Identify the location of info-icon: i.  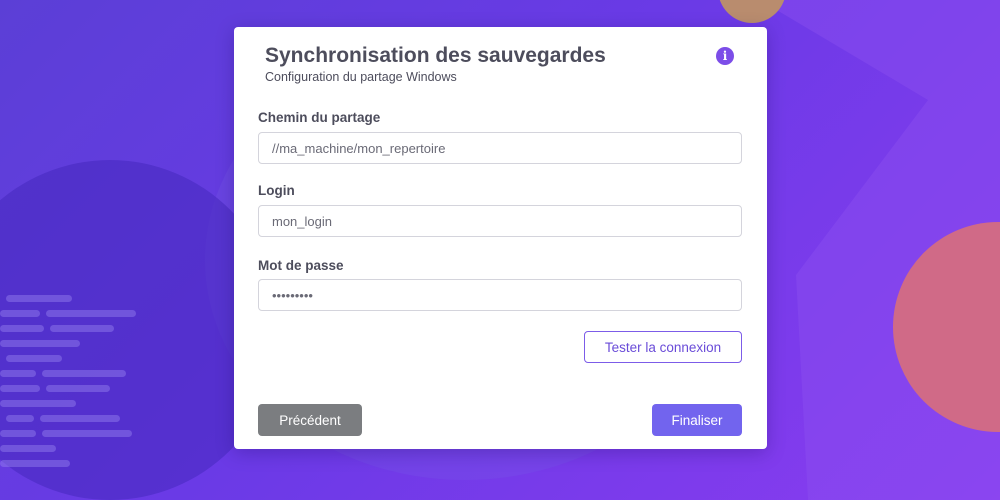
(725, 56).